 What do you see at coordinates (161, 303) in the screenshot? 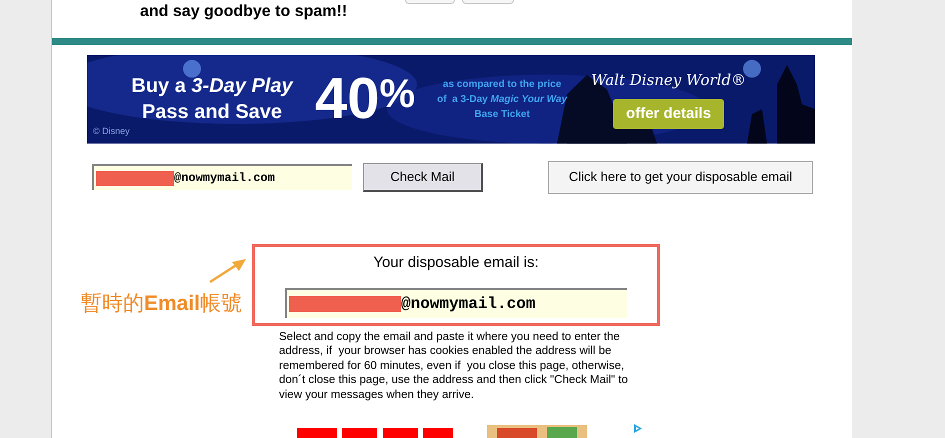
I see `annotation: 暫時的Email帳號` at bounding box center [161, 303].